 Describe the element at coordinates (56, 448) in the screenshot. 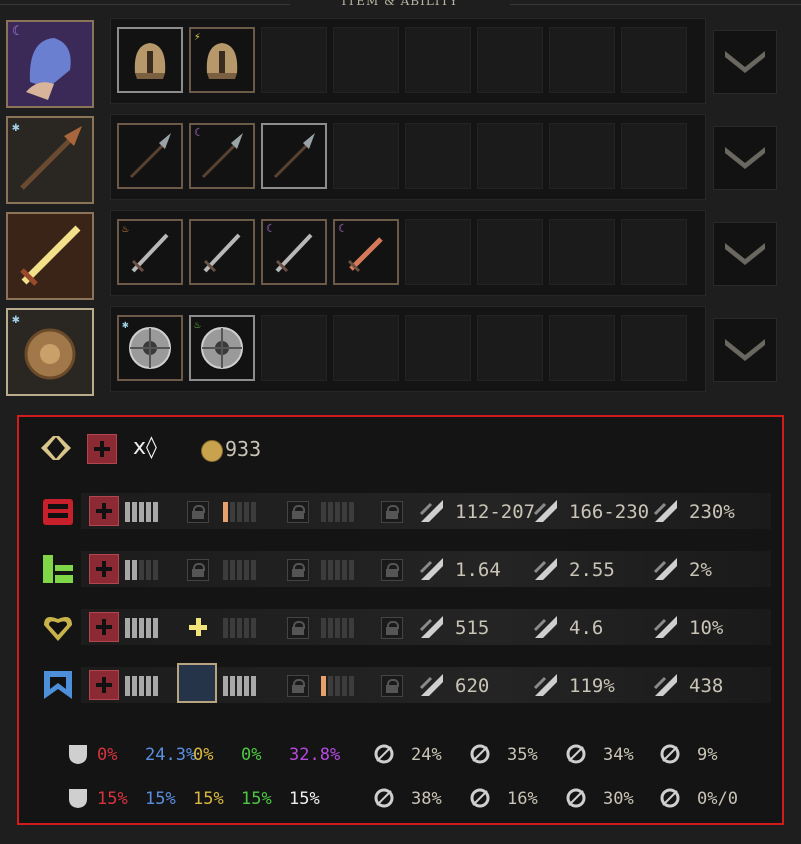

I see `swap-arrows-icon` at that location.